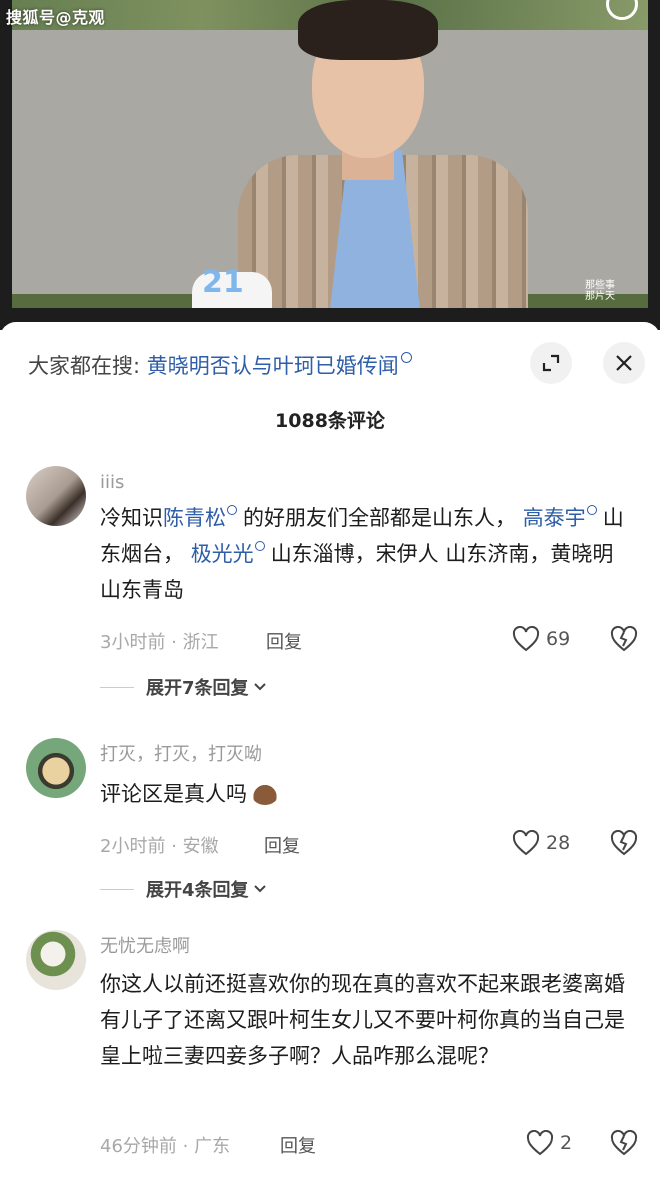  Describe the element at coordinates (181, 753) in the screenshot. I see `comment-username: 打灭，打灭，打灭呦` at that location.